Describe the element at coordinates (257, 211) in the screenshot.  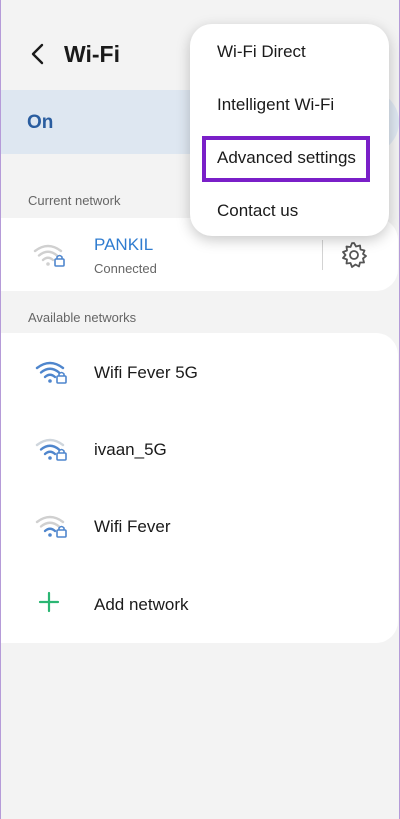
I see `menu-item-contact-us: Contact us` at that location.